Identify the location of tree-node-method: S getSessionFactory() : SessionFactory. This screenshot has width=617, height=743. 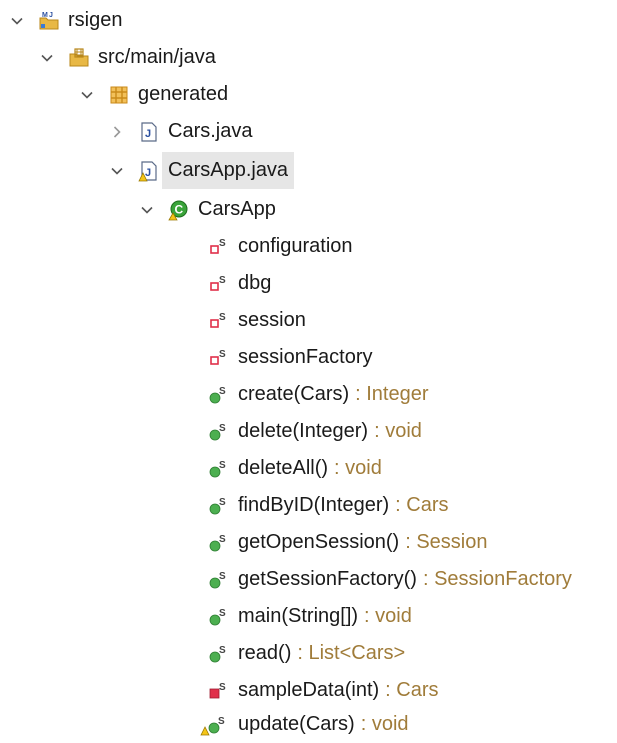
(390, 579).